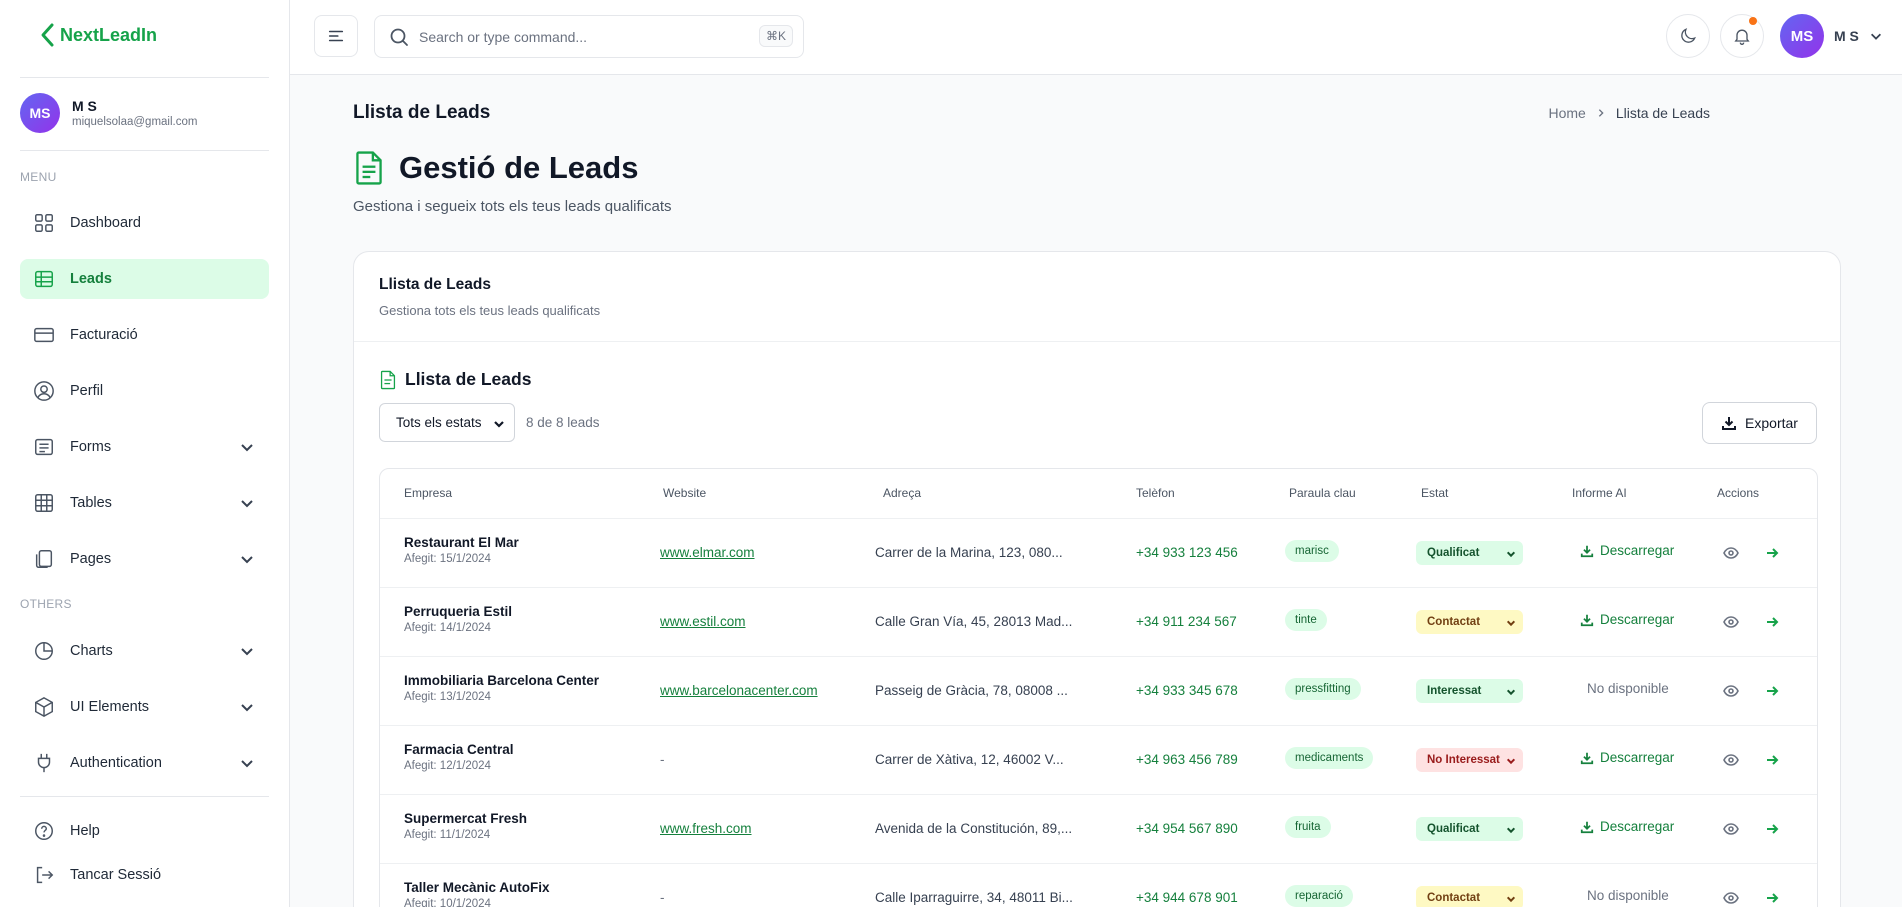 Image resolution: width=1902 pixels, height=907 pixels. I want to click on grid-icon, so click(44, 223).